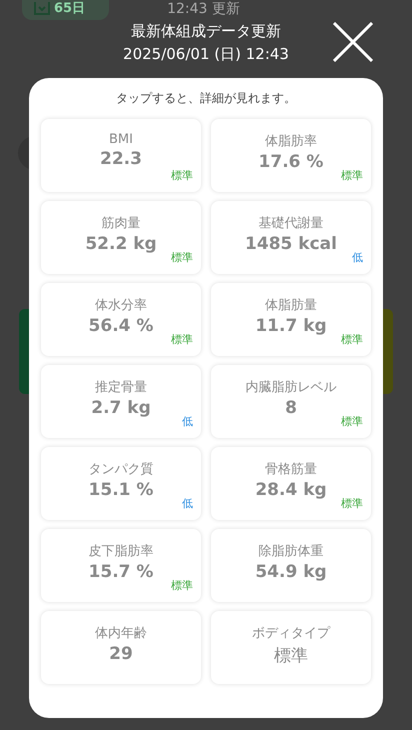  I want to click on hint-text: タップすると、詳細が見れます。, so click(206, 98).